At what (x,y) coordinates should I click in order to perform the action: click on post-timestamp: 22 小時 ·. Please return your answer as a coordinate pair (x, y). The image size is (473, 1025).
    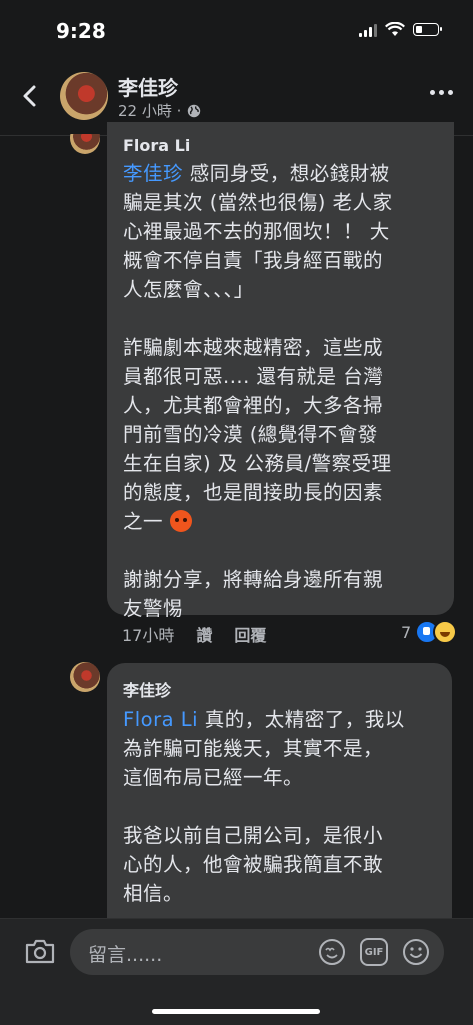
    Looking at the image, I should click on (150, 111).